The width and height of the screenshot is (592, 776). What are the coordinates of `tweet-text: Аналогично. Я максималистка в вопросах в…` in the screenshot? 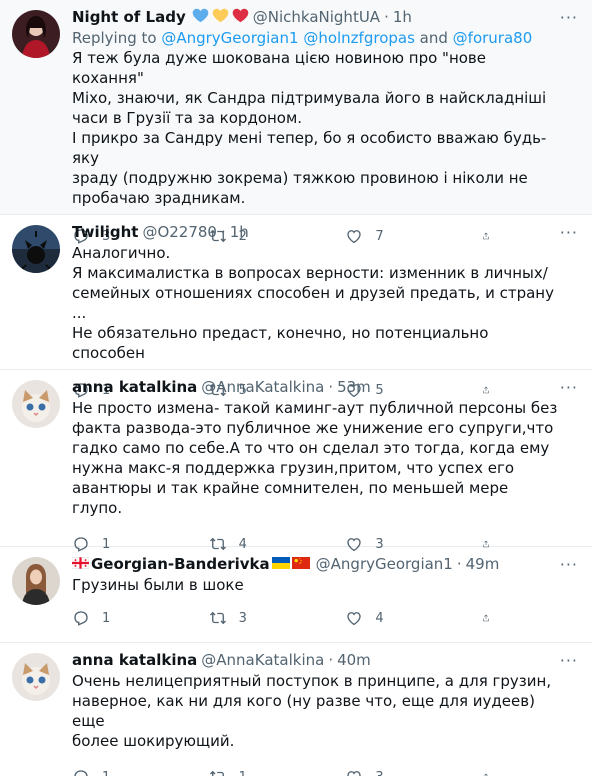 It's located at (313, 303).